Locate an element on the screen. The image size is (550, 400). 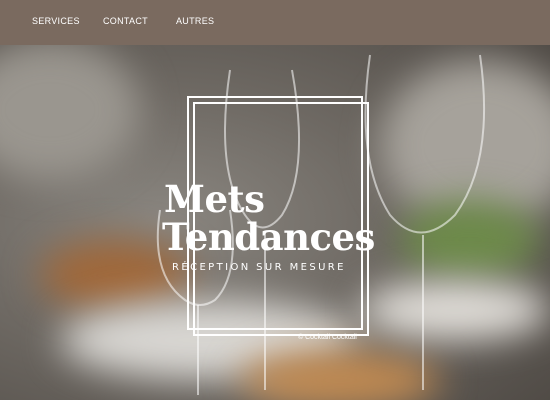
photo-credit: © Cocktail Cocktail is located at coordinates (327, 337).